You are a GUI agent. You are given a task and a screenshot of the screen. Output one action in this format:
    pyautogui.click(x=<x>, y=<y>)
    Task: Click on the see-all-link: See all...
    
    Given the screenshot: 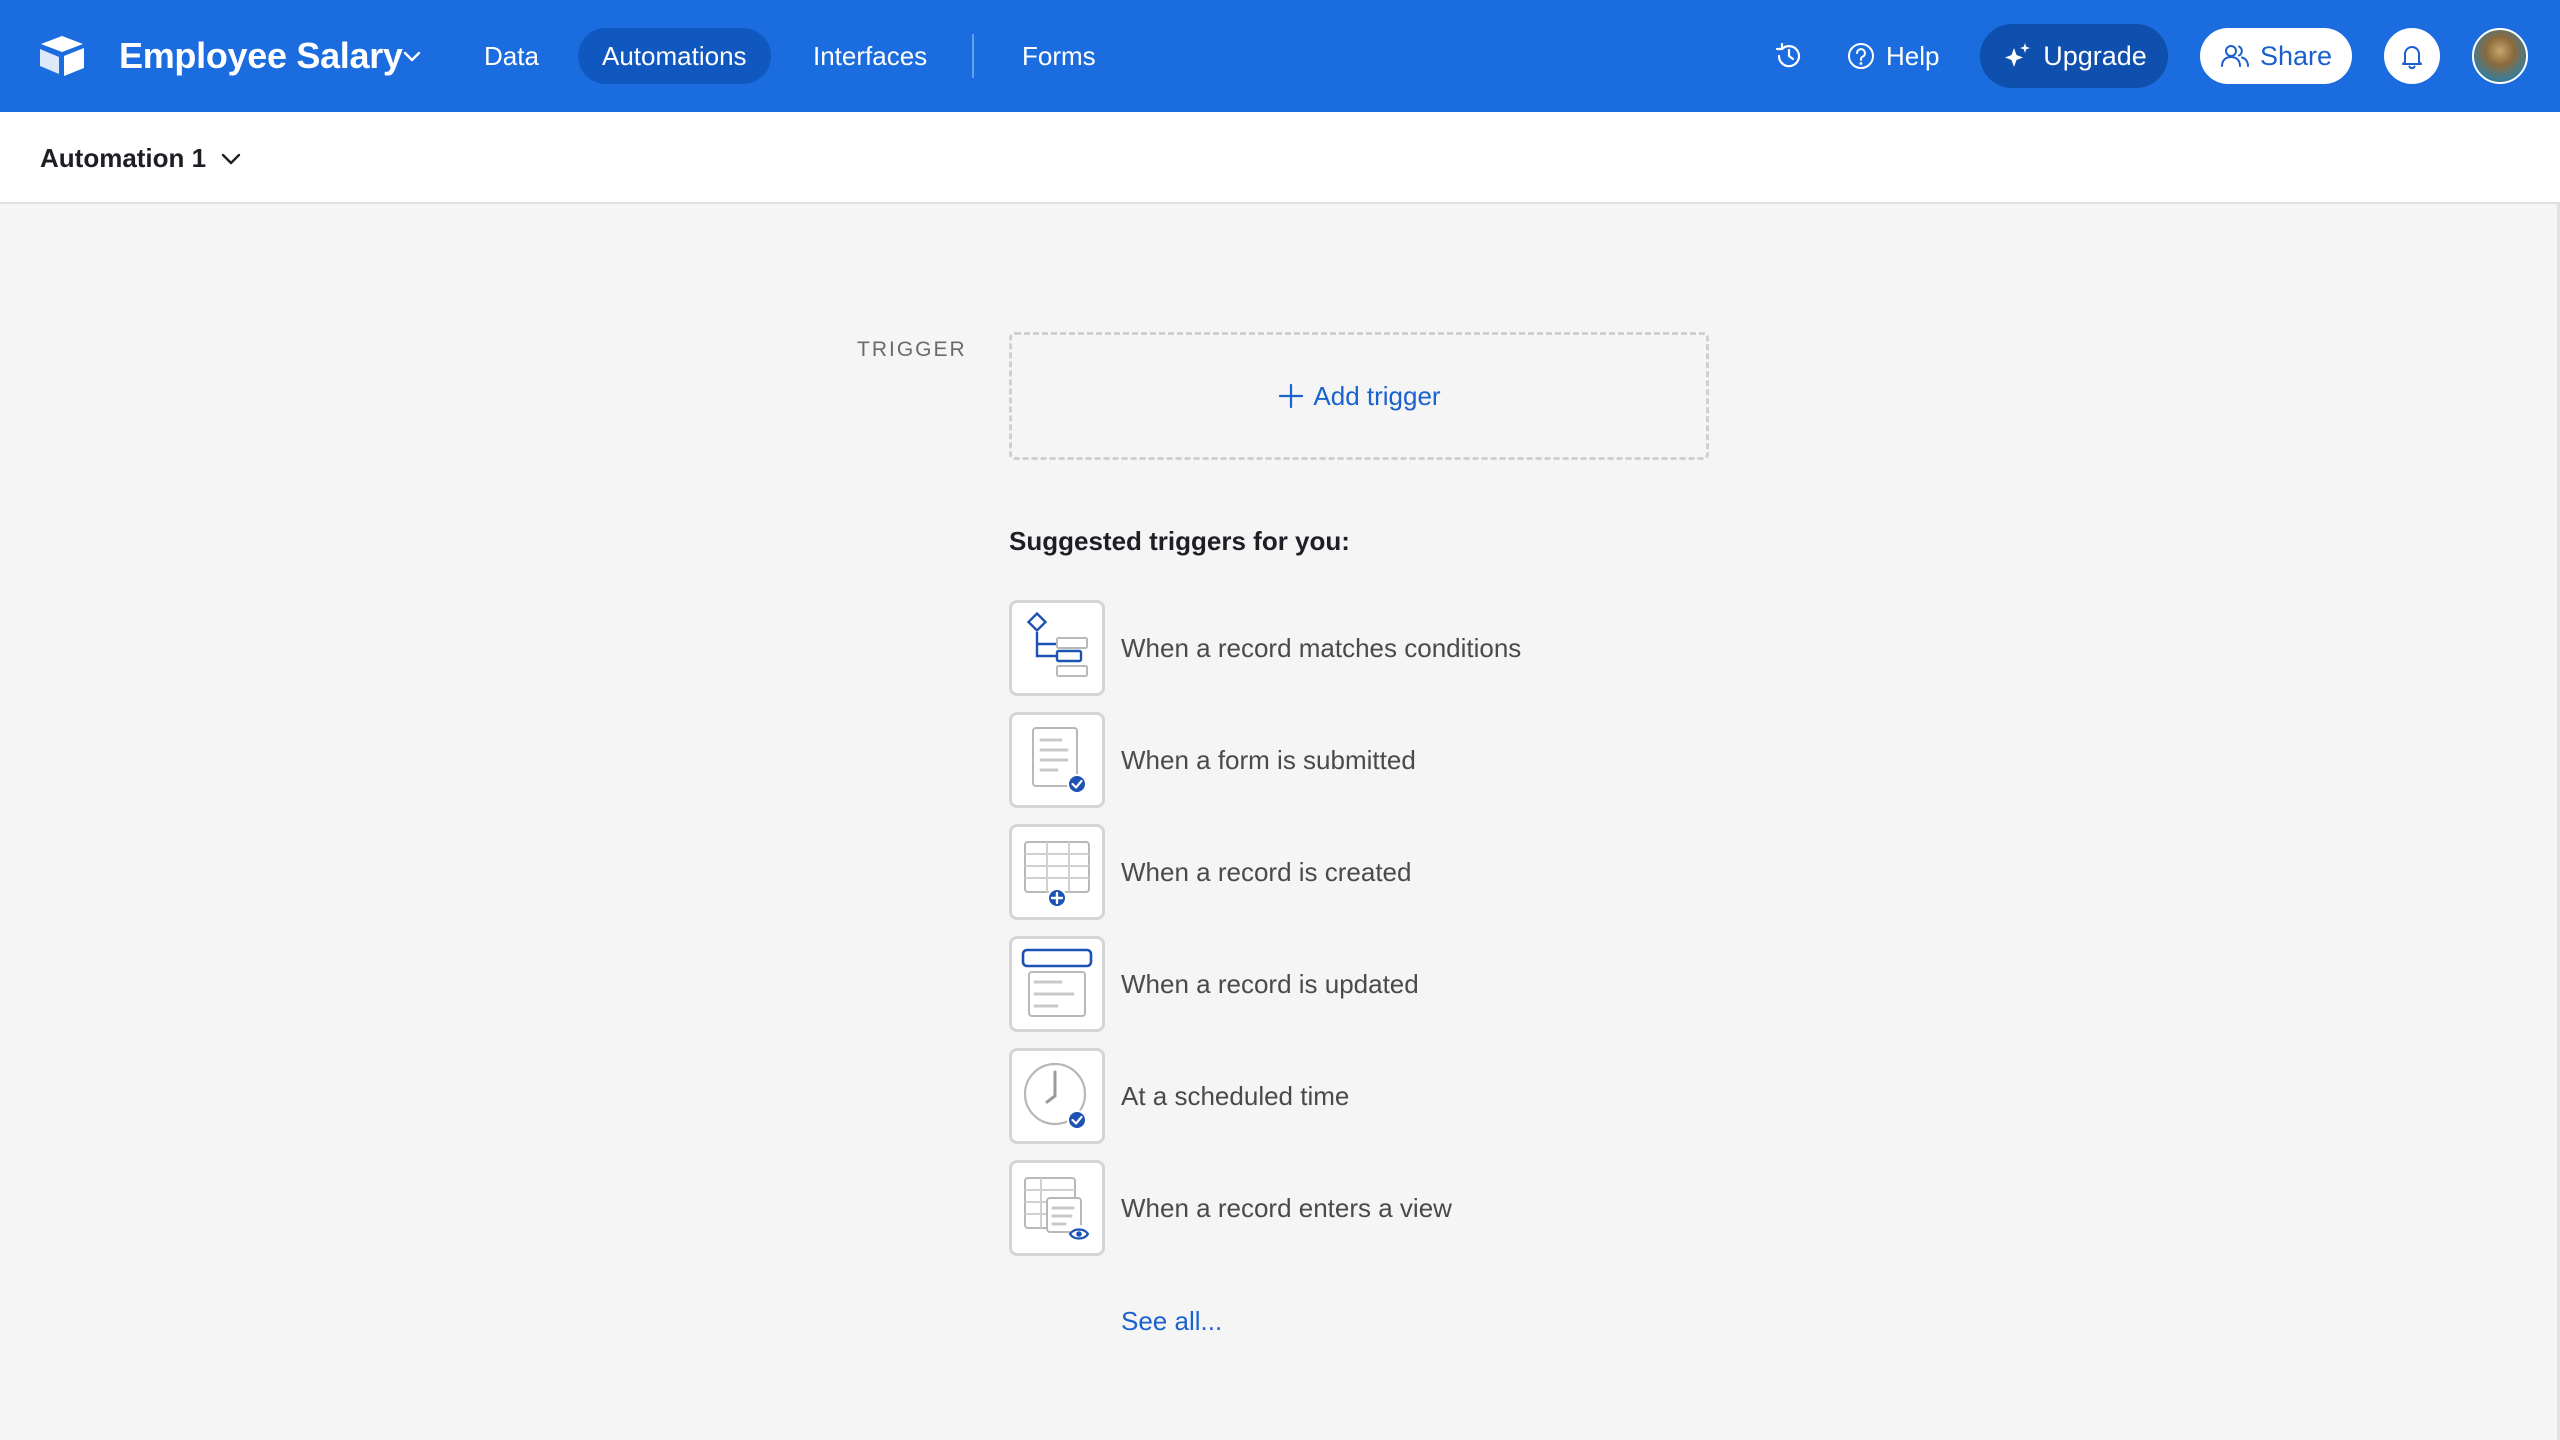 What is the action you would take?
    pyautogui.click(x=1171, y=1321)
    